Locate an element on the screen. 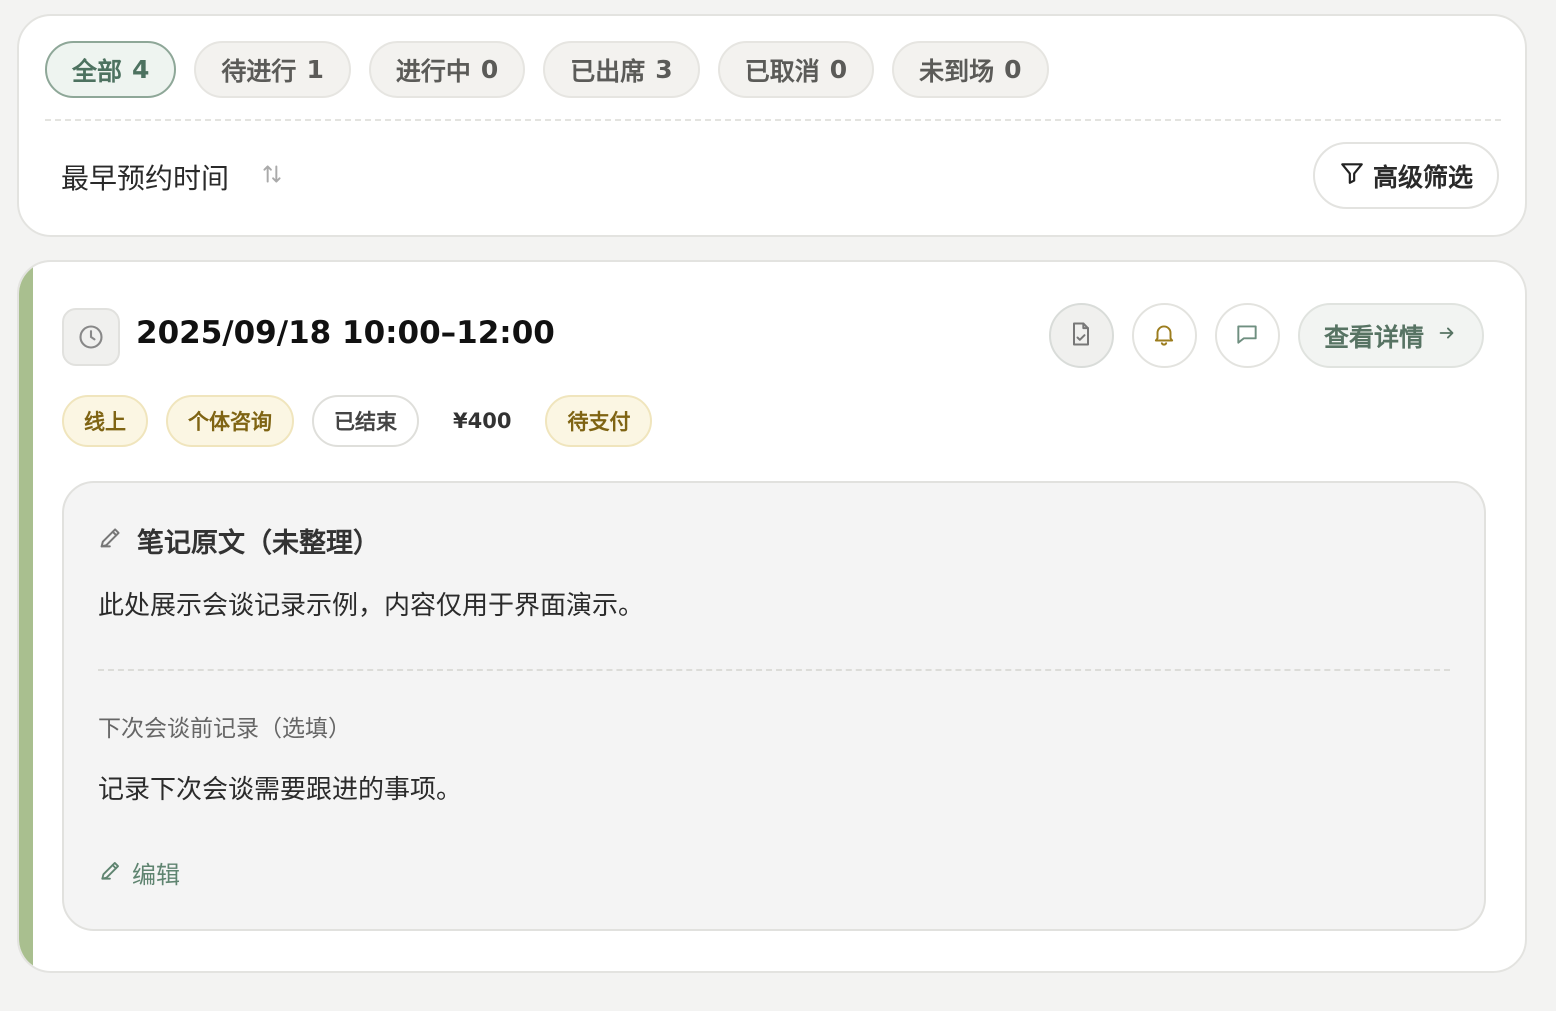  reminder-button is located at coordinates (1164, 335).